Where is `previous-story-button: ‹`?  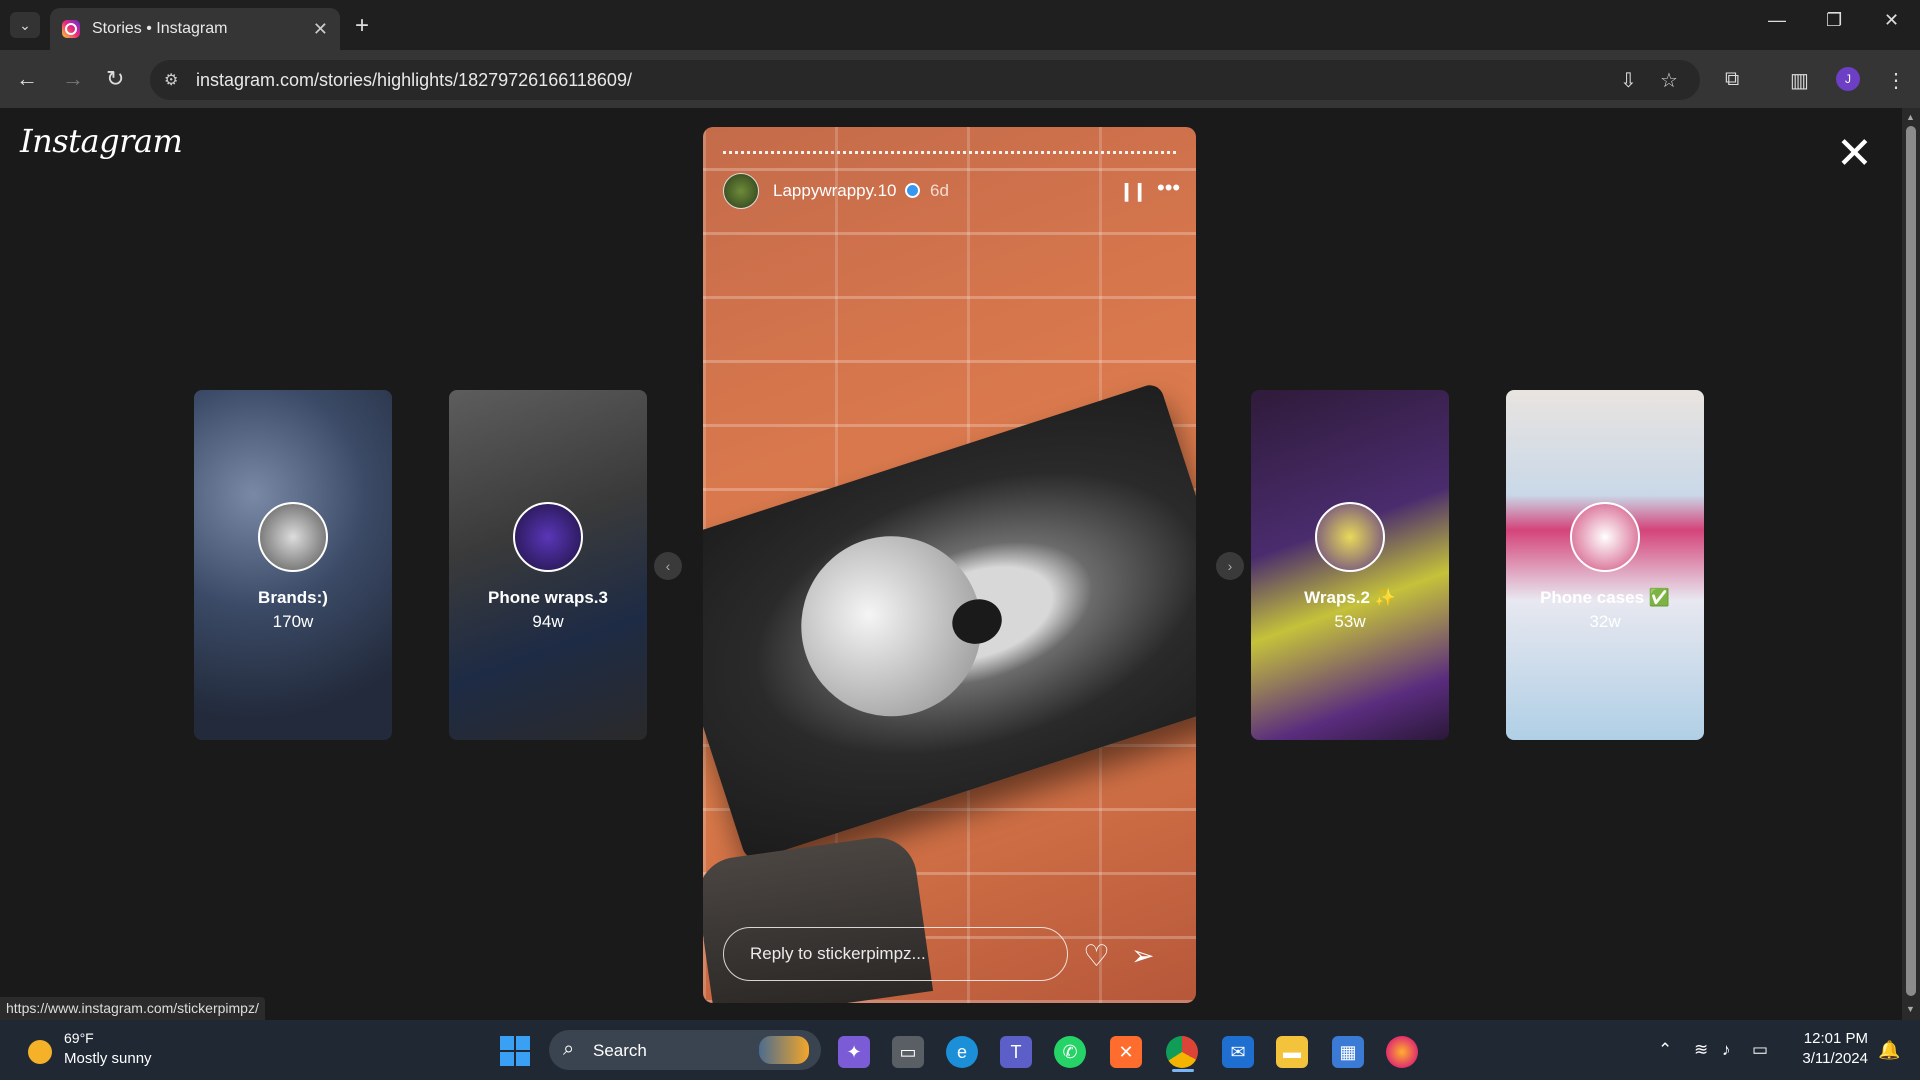 previous-story-button: ‹ is located at coordinates (668, 566).